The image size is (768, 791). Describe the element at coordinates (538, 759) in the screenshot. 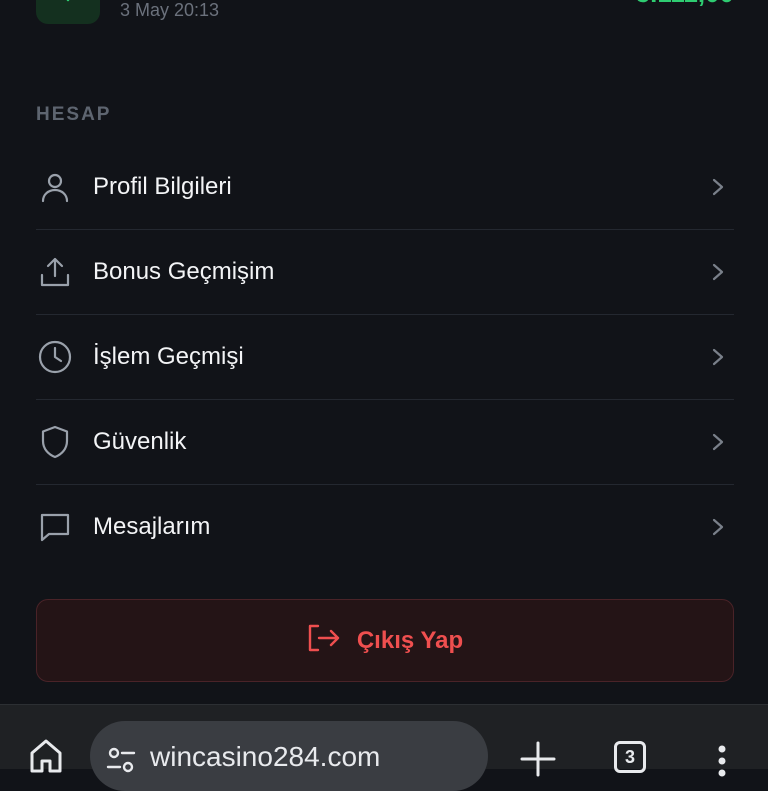

I see `new-tab-icon` at that location.